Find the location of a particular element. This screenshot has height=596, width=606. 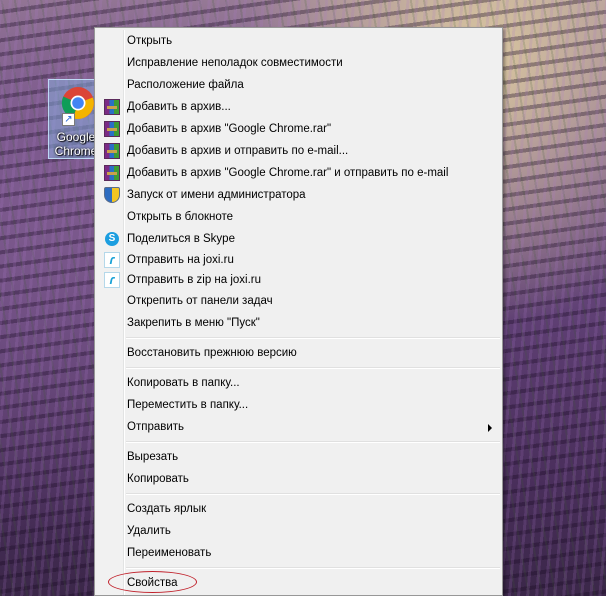

menu-item-label: Удалить is located at coordinates (149, 531).